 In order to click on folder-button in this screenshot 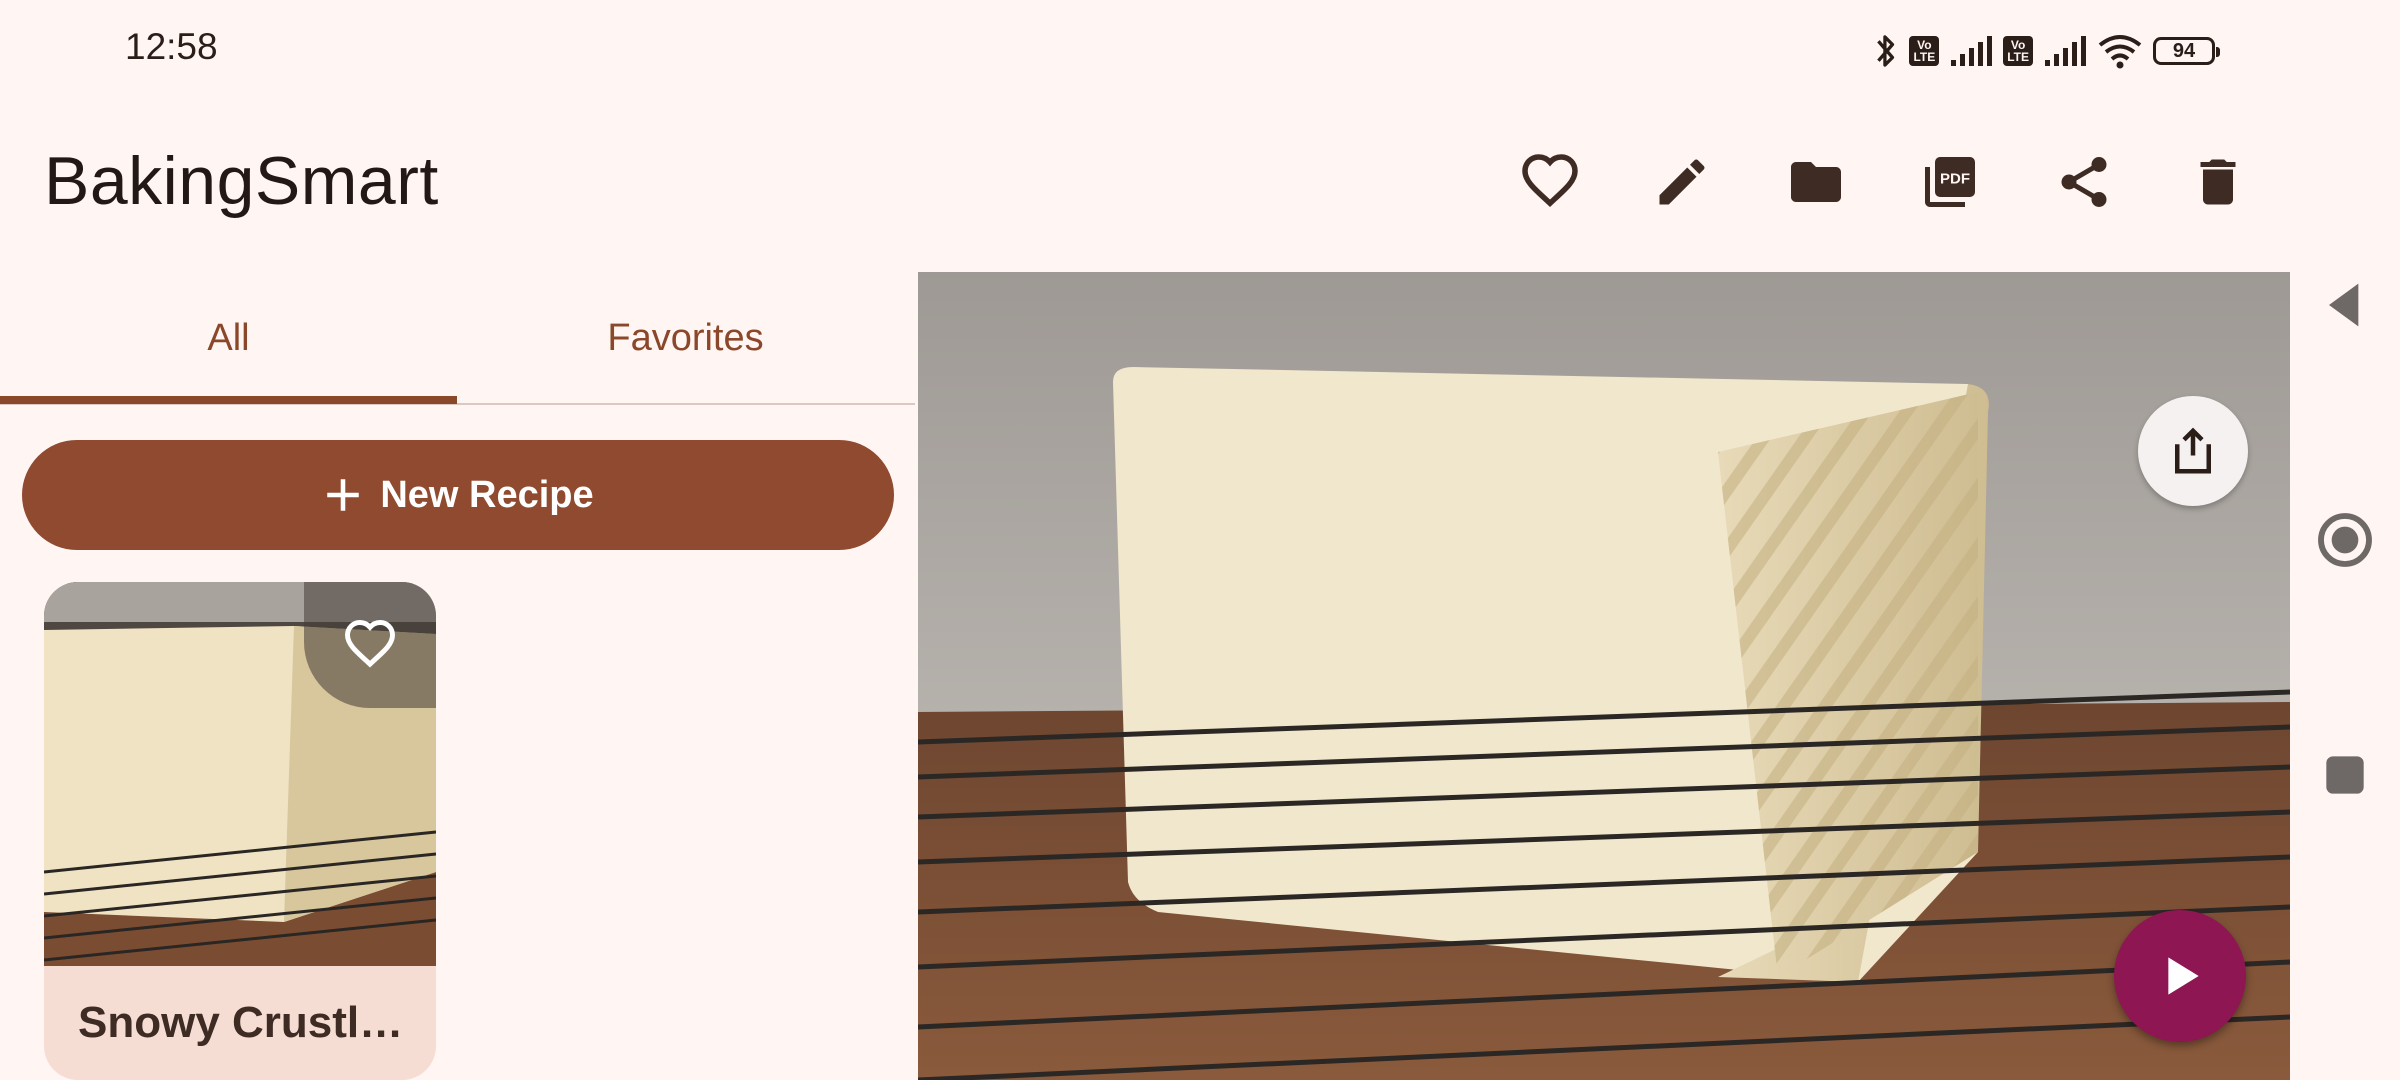, I will do `click(1816, 182)`.